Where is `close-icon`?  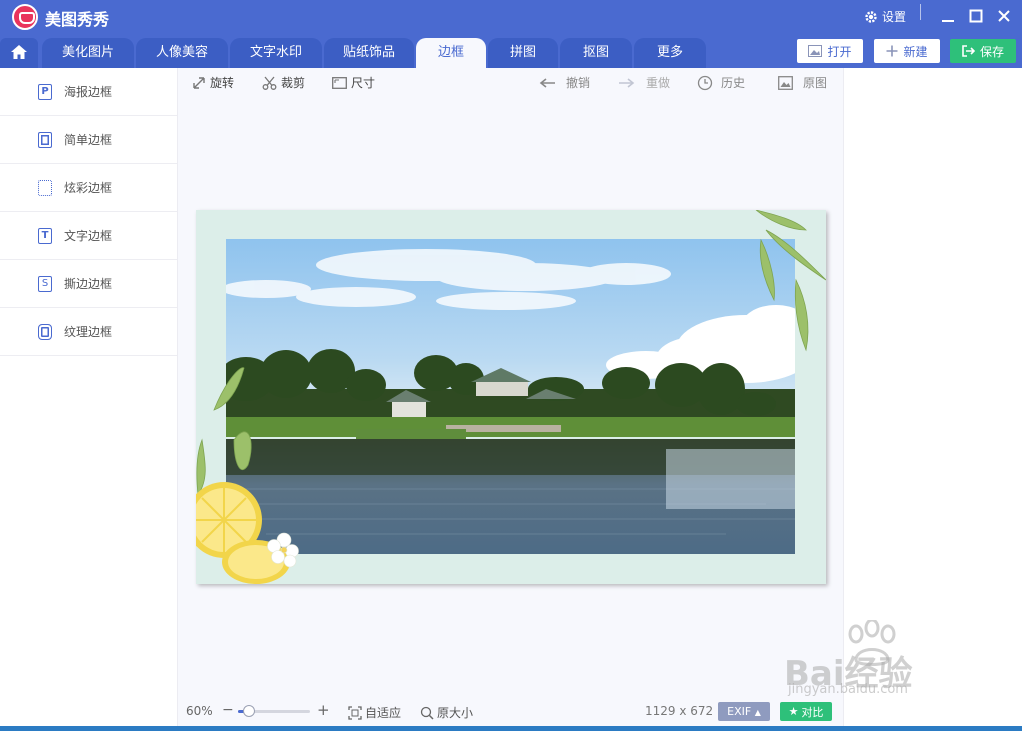 close-icon is located at coordinates (1004, 16).